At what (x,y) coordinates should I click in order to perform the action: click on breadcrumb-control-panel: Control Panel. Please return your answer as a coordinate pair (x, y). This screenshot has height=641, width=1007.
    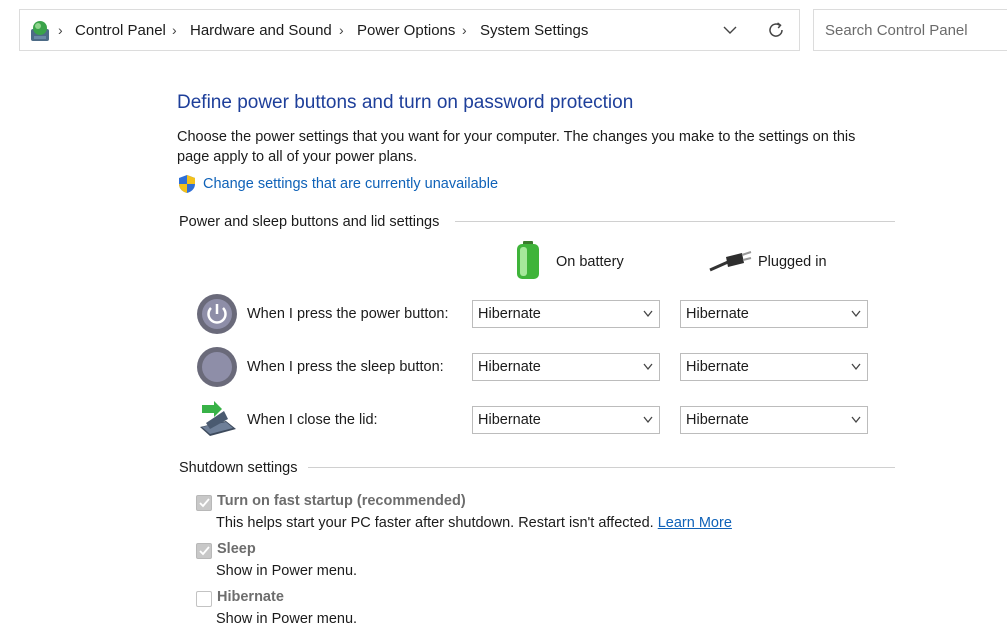
    Looking at the image, I should click on (120, 30).